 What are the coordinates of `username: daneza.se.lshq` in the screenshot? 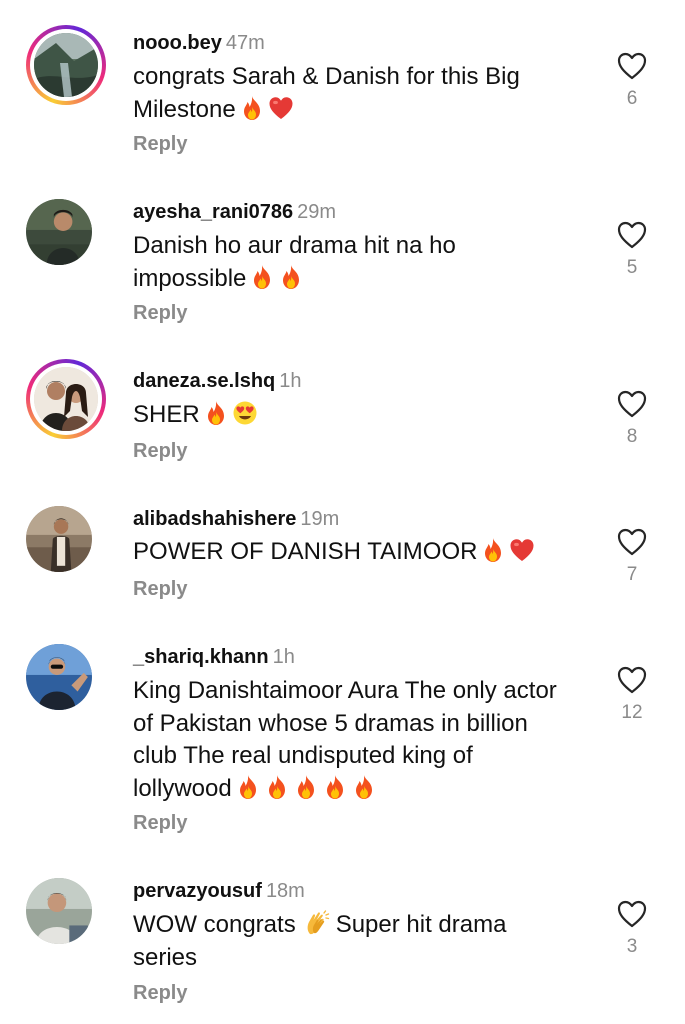 It's located at (204, 381).